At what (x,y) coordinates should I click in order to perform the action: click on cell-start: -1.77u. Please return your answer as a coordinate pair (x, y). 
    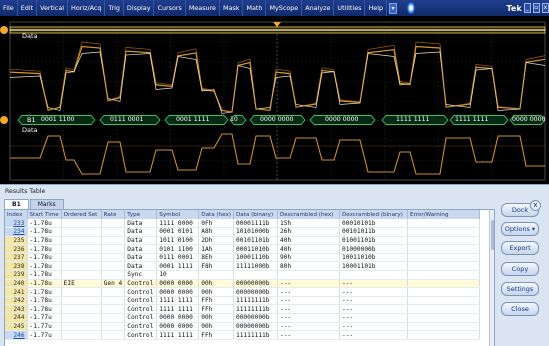
    Looking at the image, I should click on (44, 335).